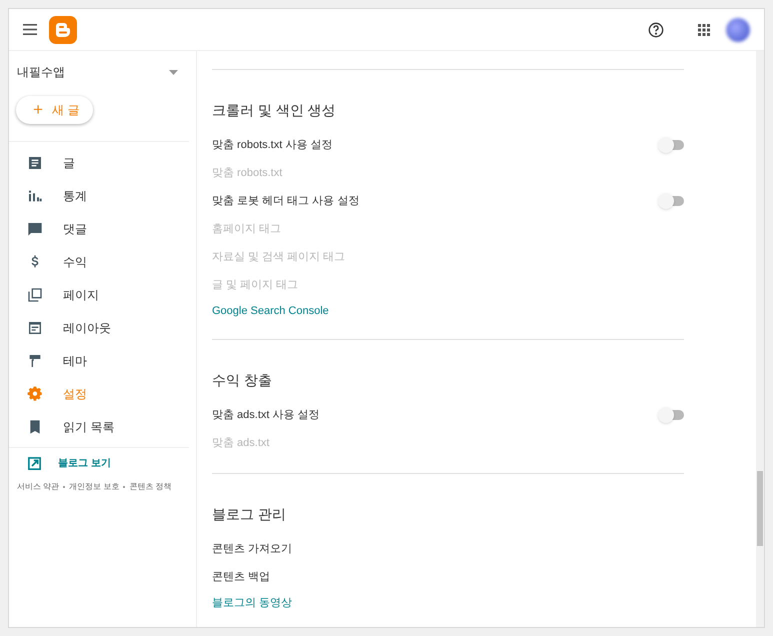 This screenshot has width=773, height=636. Describe the element at coordinates (30, 29) in the screenshot. I see `menu-icon` at that location.